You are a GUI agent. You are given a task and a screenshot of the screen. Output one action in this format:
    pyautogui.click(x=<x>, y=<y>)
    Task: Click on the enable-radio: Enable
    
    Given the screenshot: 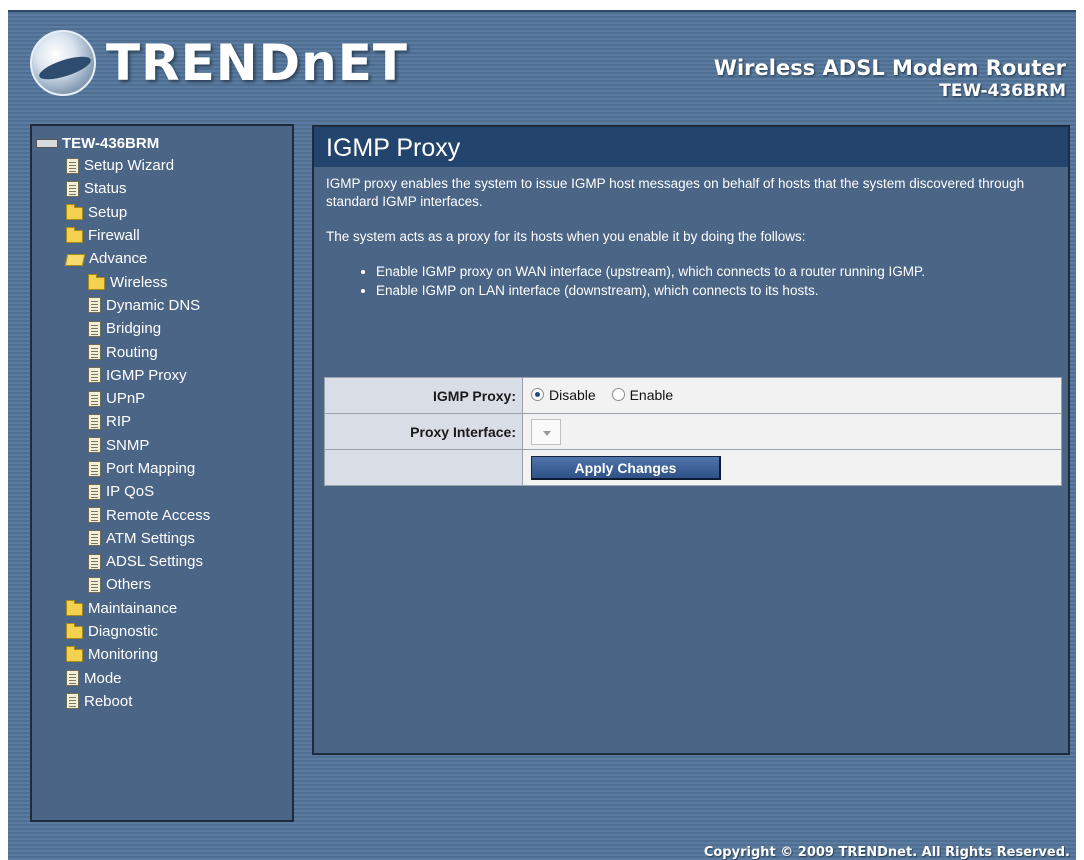 What is the action you would take?
    pyautogui.click(x=642, y=394)
    